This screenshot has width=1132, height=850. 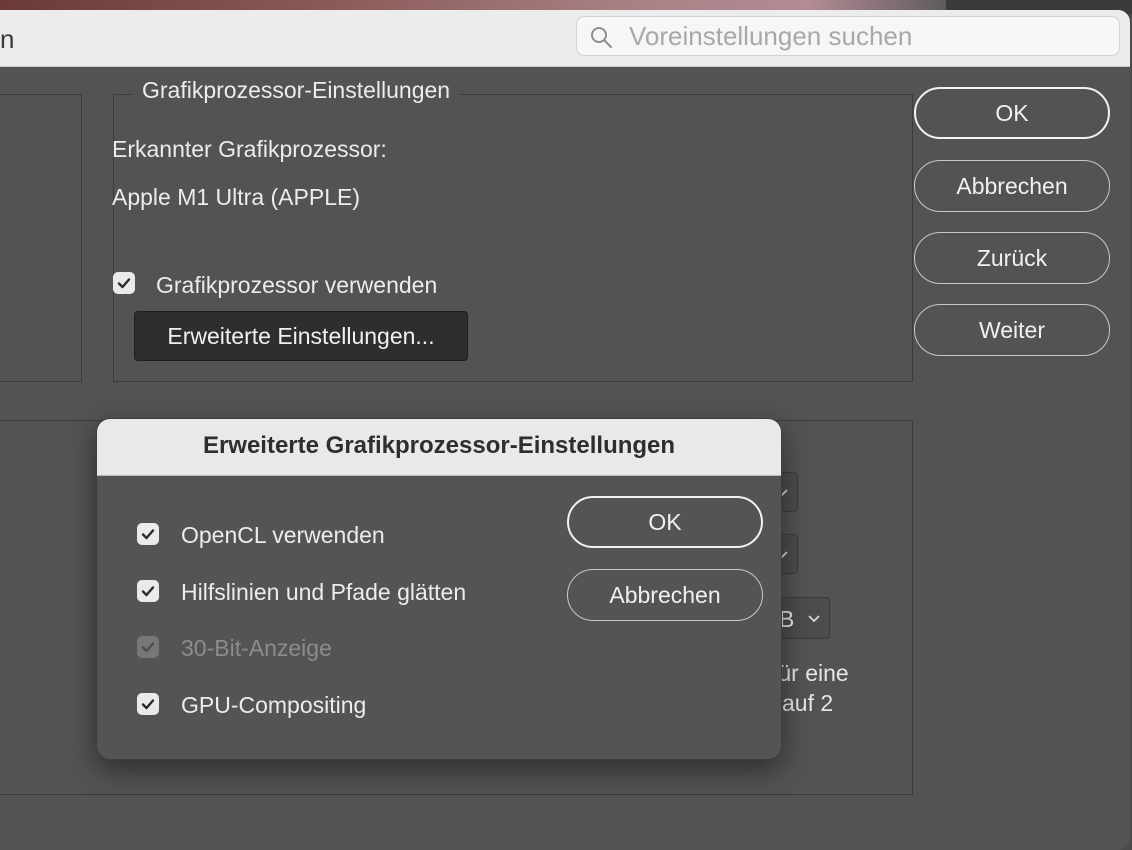 I want to click on opencl-label: OpenCL verwenden, so click(x=283, y=535).